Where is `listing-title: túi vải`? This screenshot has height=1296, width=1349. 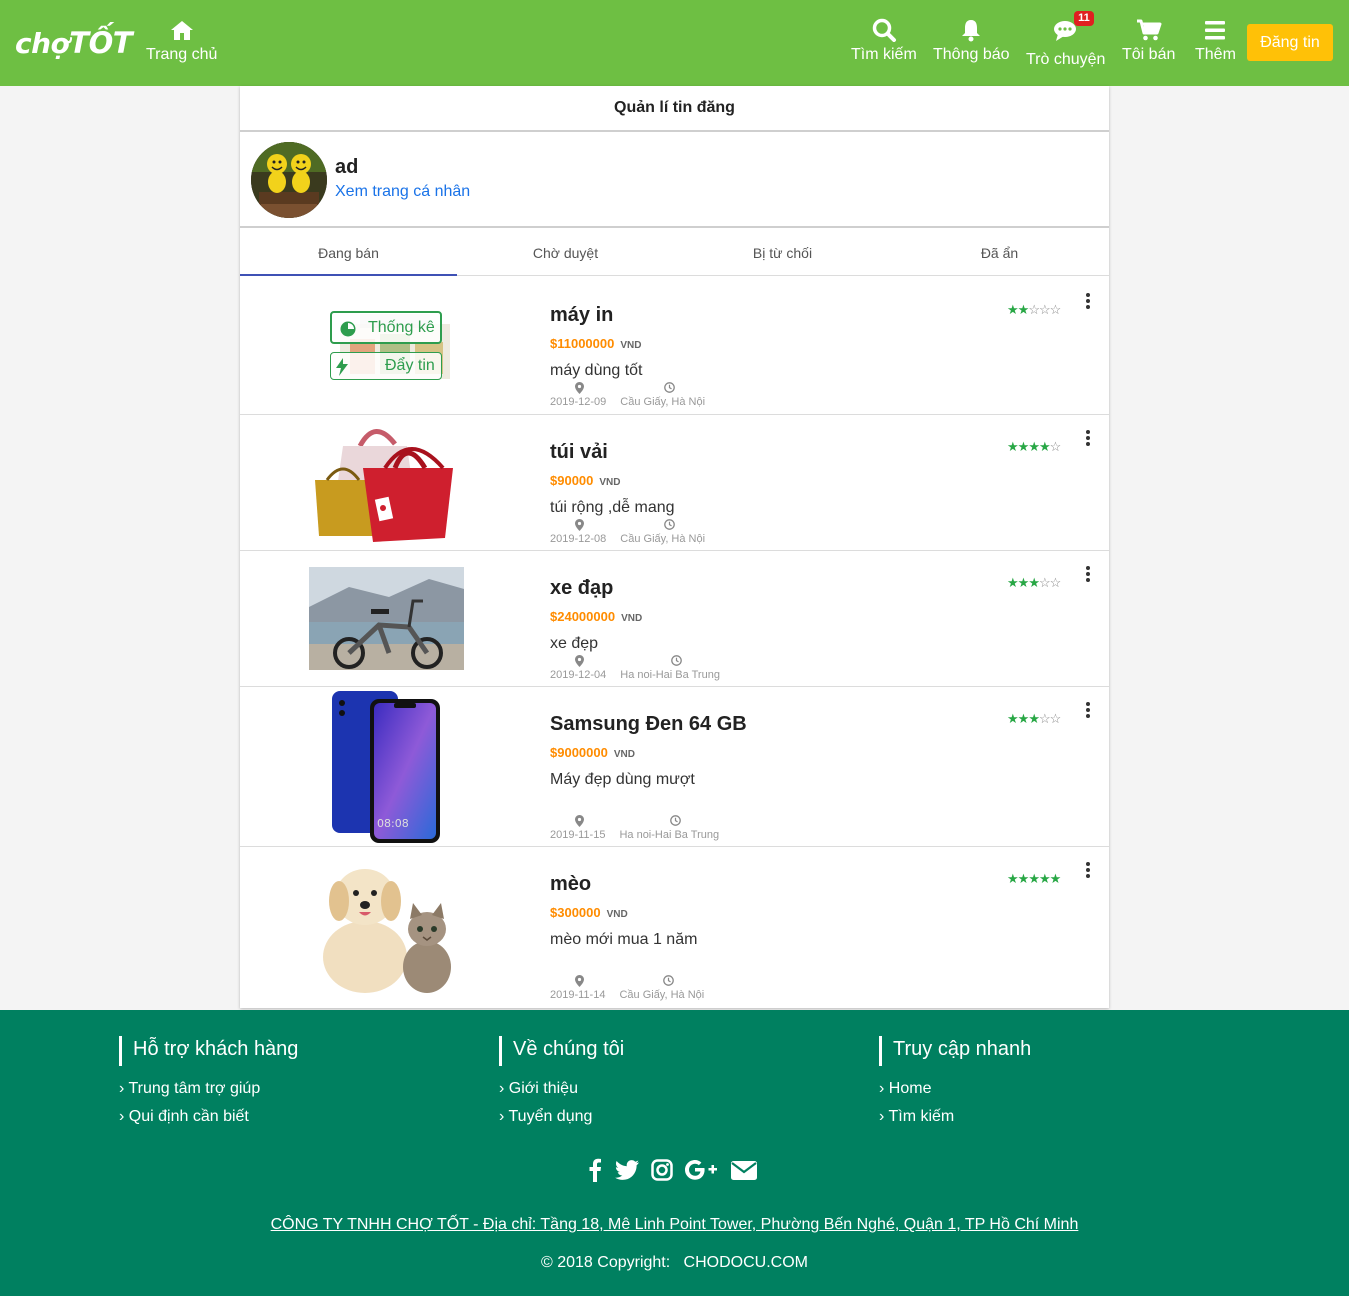
listing-title: túi vải is located at coordinates (579, 452).